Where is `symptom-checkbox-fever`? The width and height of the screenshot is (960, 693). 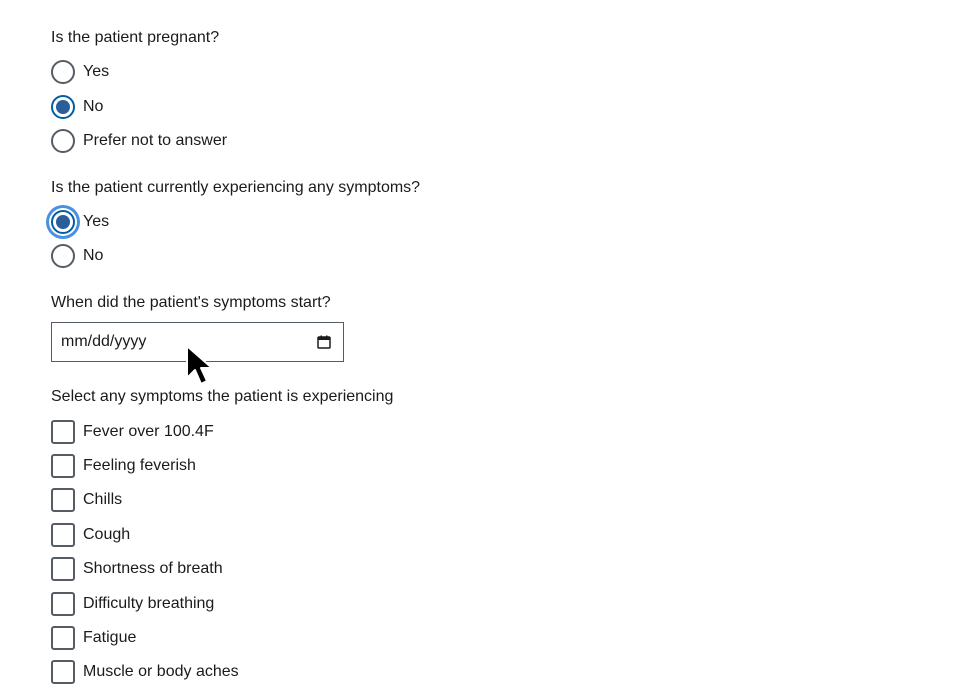 symptom-checkbox-fever is located at coordinates (63, 432).